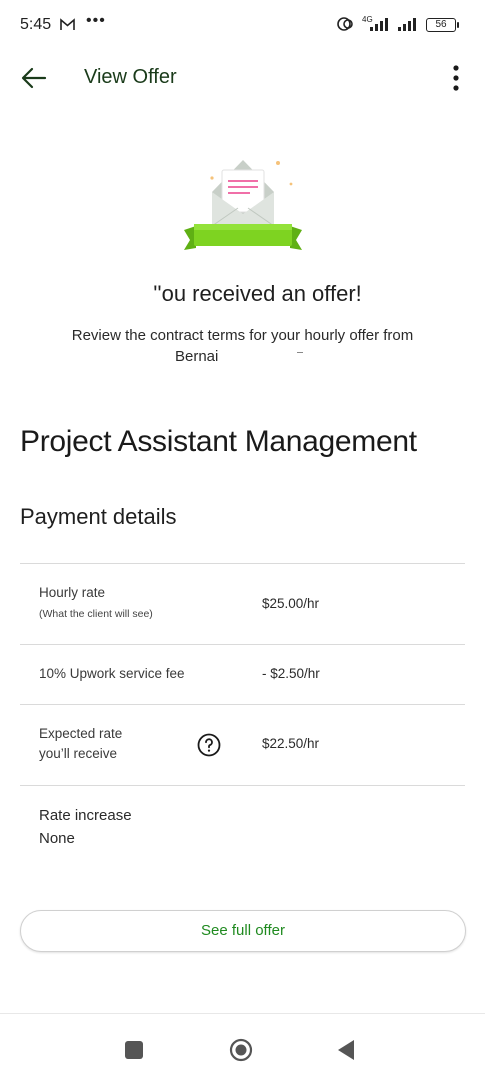 Image resolution: width=485 pixels, height=1080 pixels. Describe the element at coordinates (78, 753) in the screenshot. I see `expected-rate-label-line2: you’ll receive` at that location.